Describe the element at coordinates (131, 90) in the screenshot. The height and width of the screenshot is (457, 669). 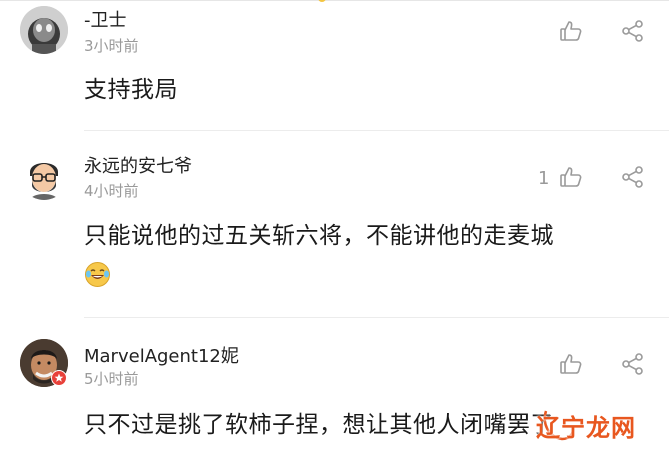
I see `comment-text: 支持我局` at that location.